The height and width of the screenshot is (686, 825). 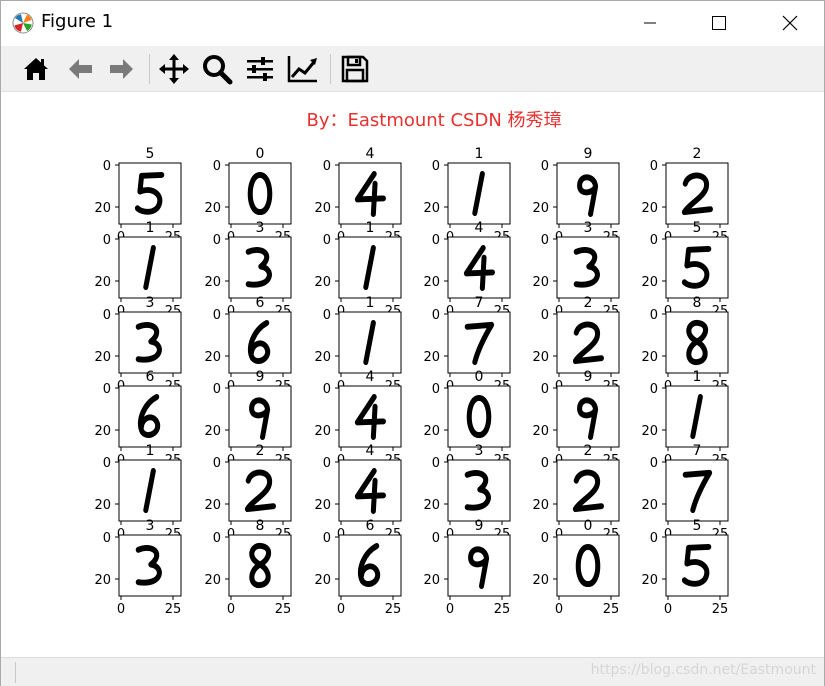 I want to click on title-bar: Figure 1, so click(x=412, y=23).